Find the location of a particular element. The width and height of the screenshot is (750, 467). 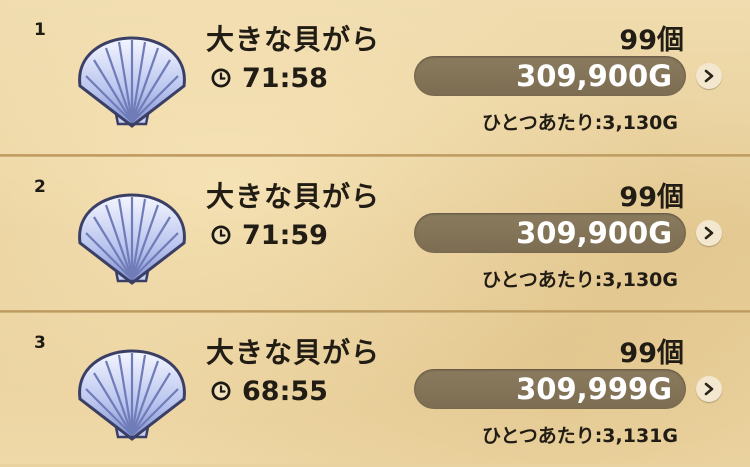

rank-number: 3 is located at coordinates (40, 343).